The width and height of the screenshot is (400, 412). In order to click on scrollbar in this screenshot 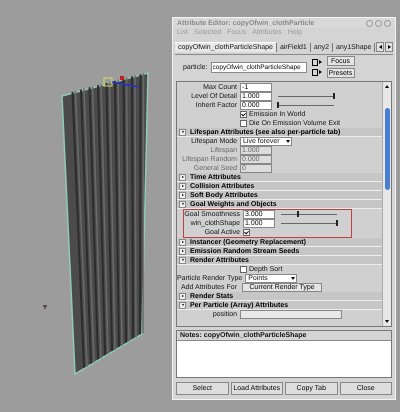, I will do `click(386, 204)`.